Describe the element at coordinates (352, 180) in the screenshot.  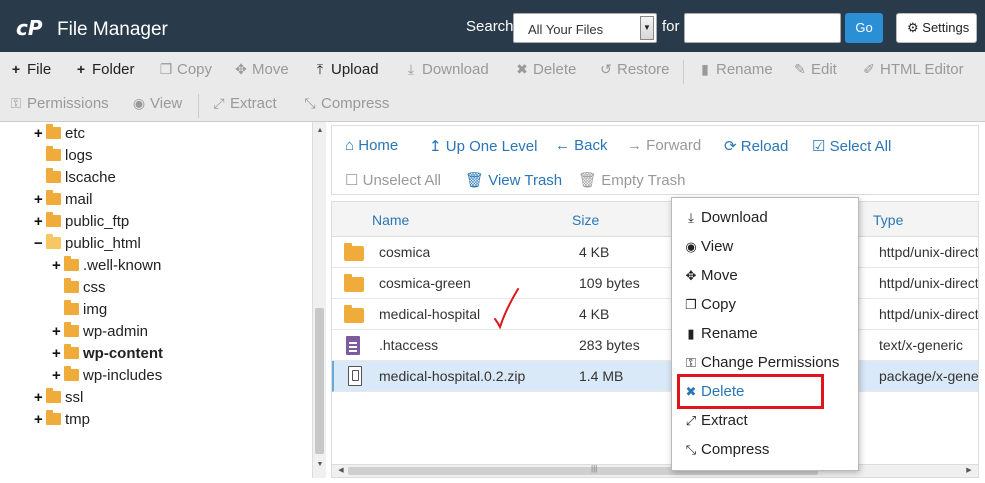
I see `checkbox-empty-icon: ☐` at that location.